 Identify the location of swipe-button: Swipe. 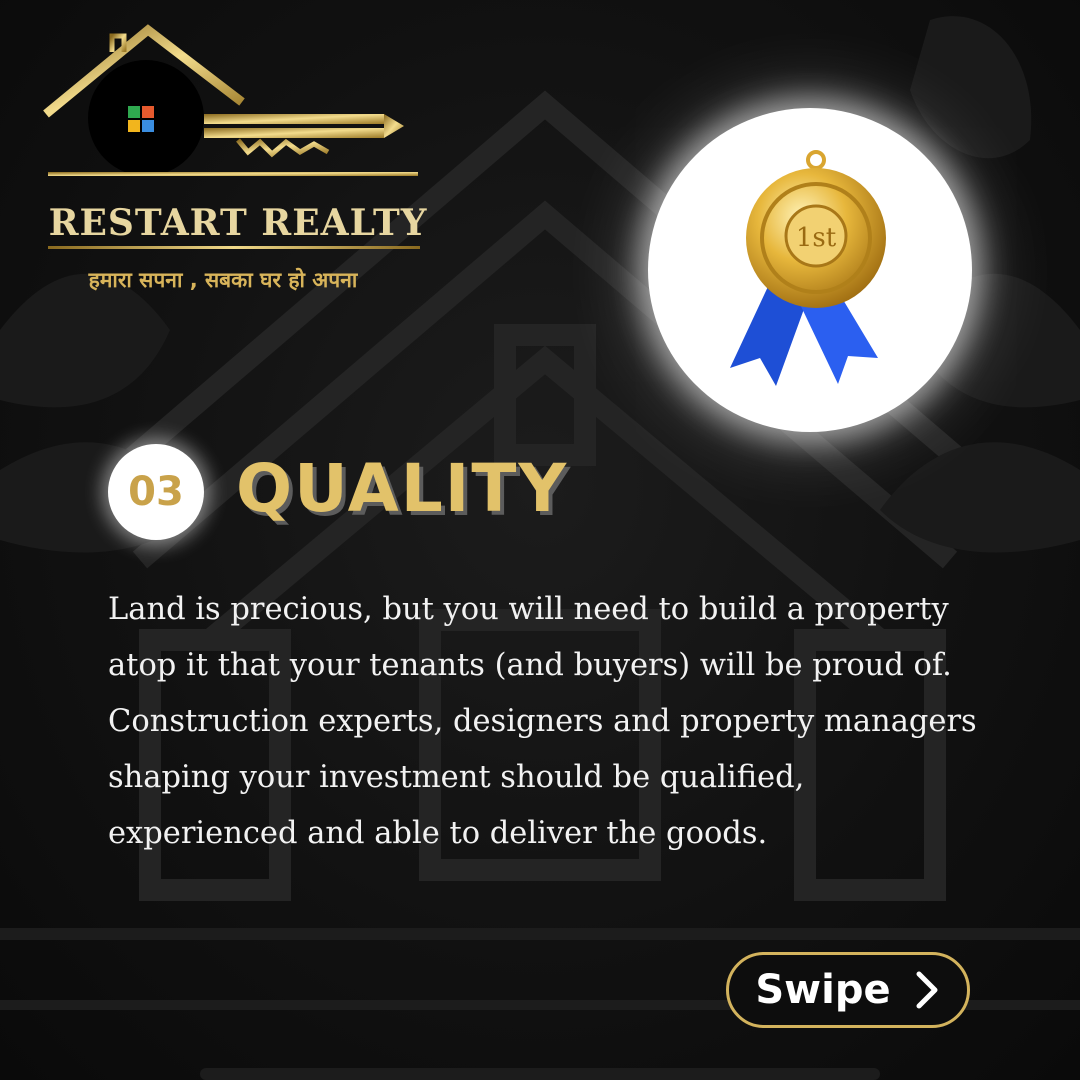
(848, 990).